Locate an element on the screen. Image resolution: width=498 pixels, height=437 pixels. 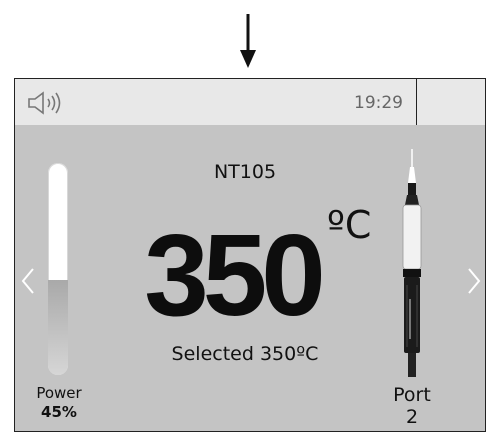
chevron-left-icon is located at coordinates (28, 281).